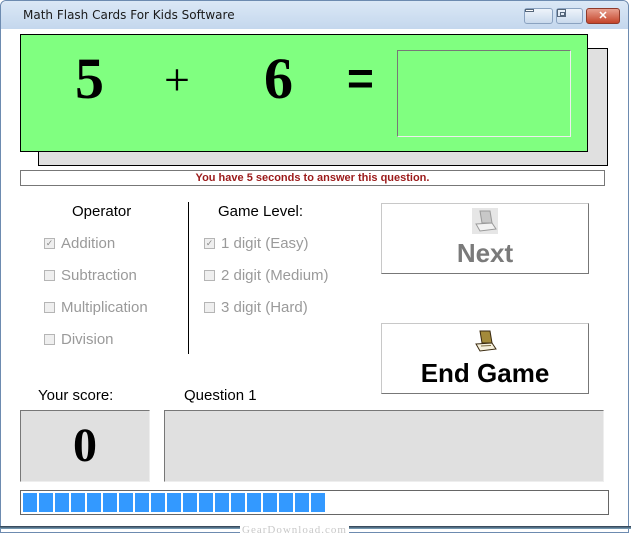 This screenshot has width=631, height=540. I want to click on checkbox-division: Division, so click(79, 339).